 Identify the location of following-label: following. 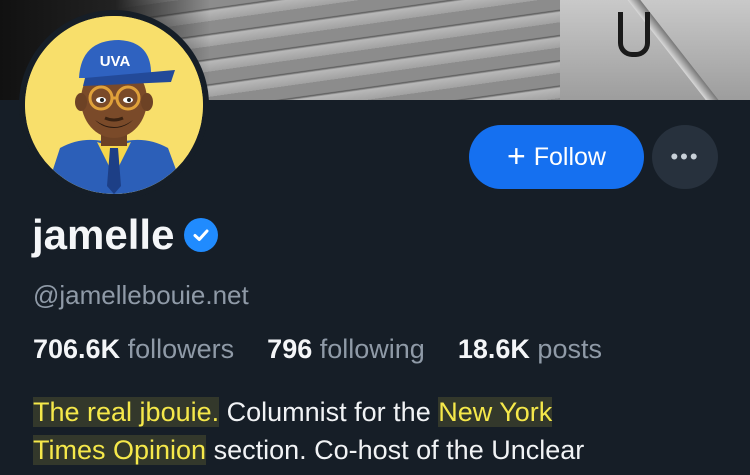
(372, 349).